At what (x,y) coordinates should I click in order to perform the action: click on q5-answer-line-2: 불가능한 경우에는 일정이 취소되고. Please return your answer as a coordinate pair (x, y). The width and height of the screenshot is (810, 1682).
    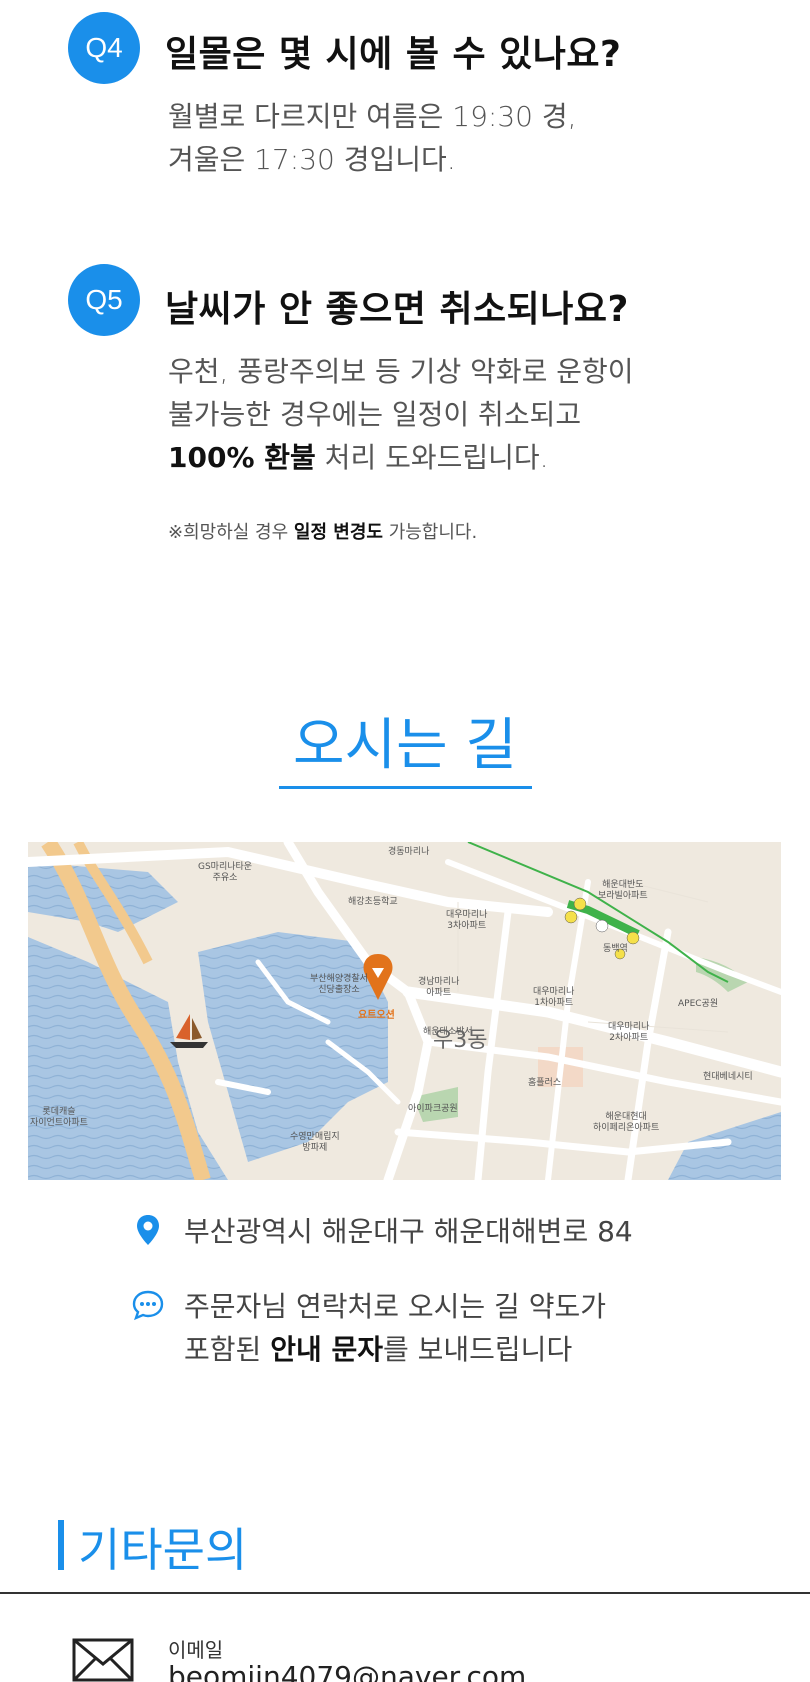
    Looking at the image, I should click on (375, 414).